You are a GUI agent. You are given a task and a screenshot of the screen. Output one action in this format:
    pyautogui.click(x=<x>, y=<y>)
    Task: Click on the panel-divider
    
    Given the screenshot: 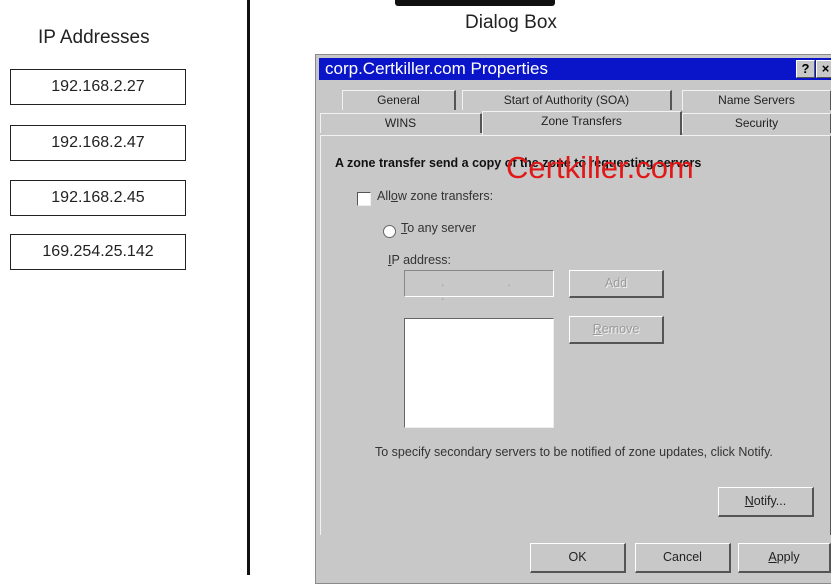 What is the action you would take?
    pyautogui.click(x=248, y=287)
    